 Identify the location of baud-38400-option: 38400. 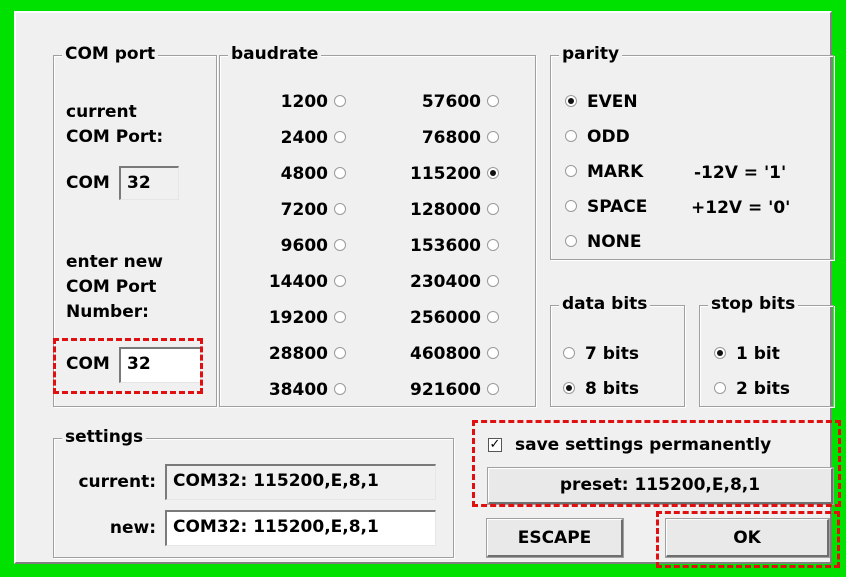
(300, 391).